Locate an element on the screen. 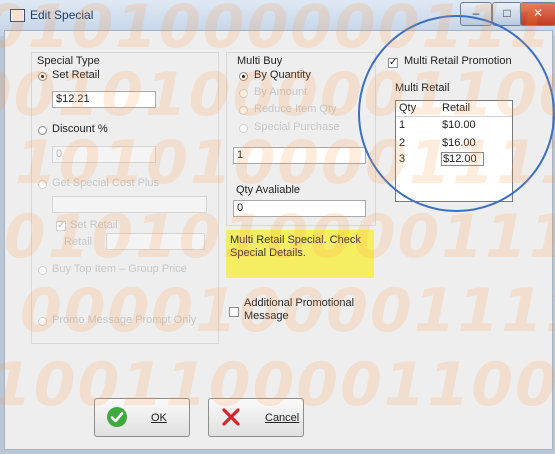 Image resolution: width=555 pixels, height=454 pixels. set-retail-checkbox: ✓ is located at coordinates (61, 226).